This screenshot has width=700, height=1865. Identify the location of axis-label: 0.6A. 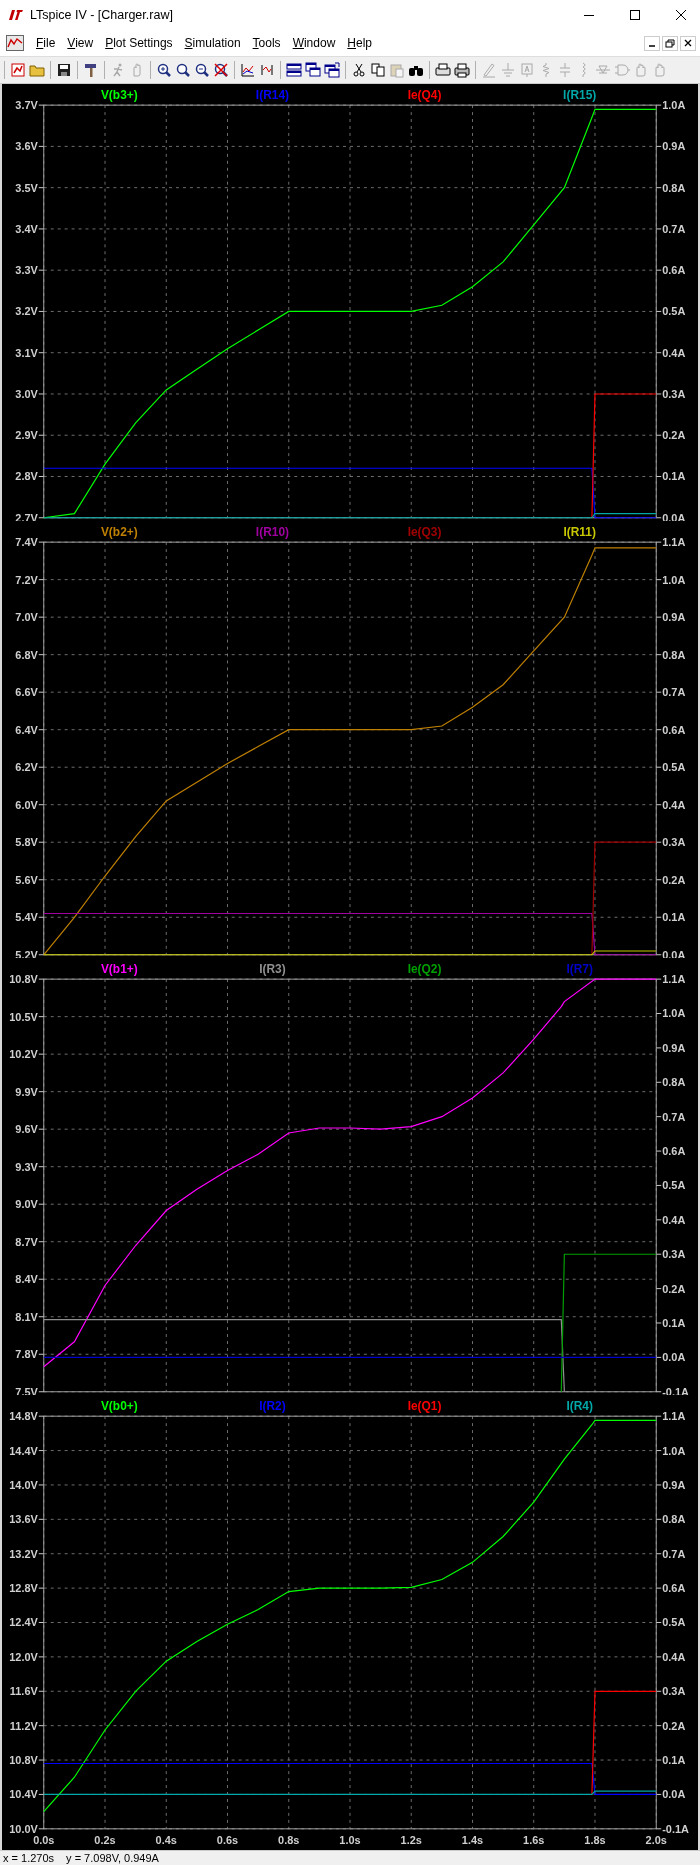
(670, 1588).